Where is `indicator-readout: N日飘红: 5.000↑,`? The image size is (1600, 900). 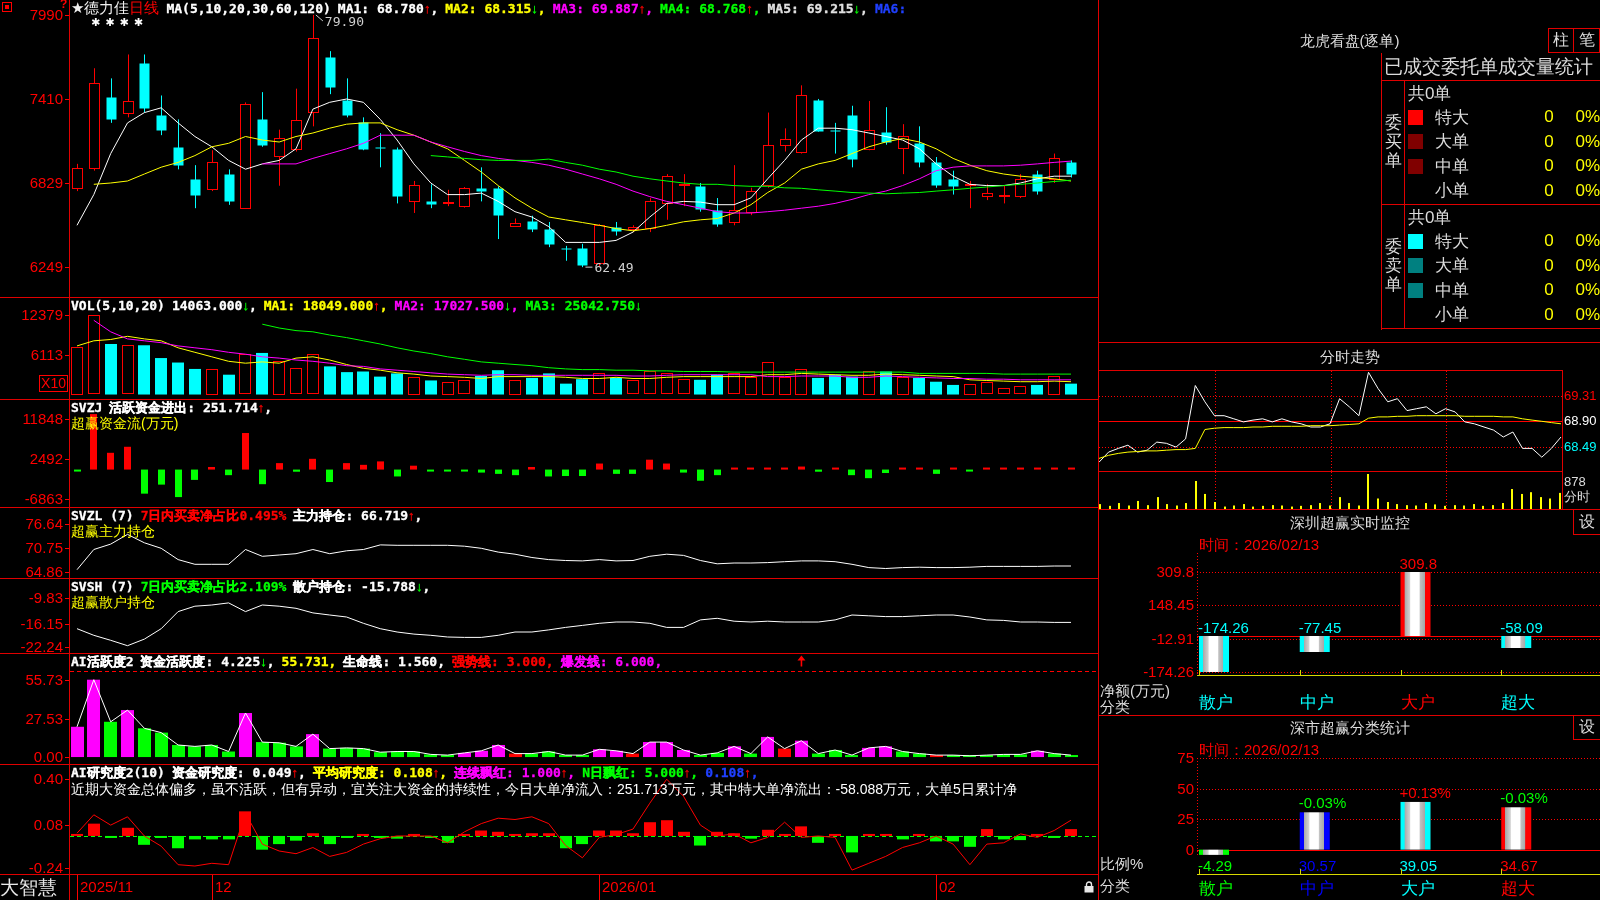
indicator-readout: N日飘红: 5.000↑, is located at coordinates (640, 772).